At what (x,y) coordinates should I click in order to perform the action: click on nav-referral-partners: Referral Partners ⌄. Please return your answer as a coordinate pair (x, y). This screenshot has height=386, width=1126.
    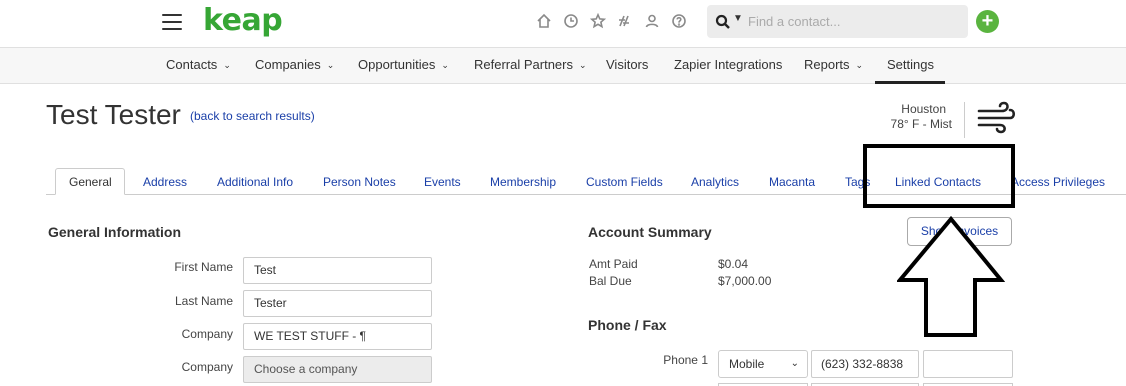
    Looking at the image, I should click on (530, 64).